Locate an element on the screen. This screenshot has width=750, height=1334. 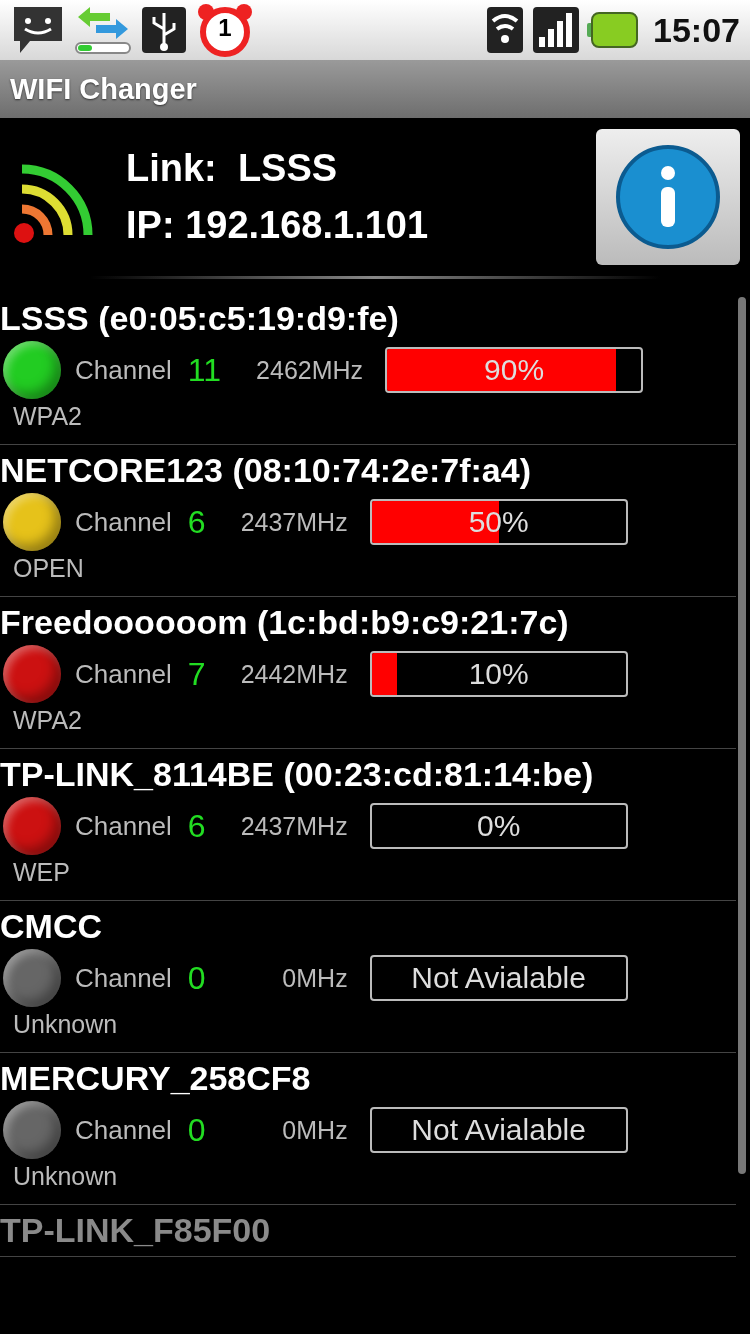
network-name: TP-LINK_8114BE (00:23:cd:81:14:be) is located at coordinates (297, 774).